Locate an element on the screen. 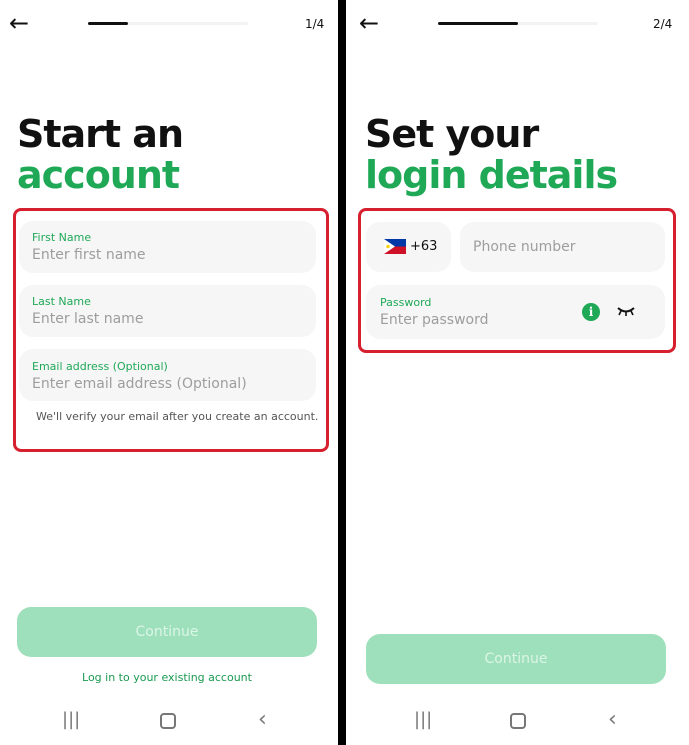  phone-placeholder: Phone number is located at coordinates (524, 247).